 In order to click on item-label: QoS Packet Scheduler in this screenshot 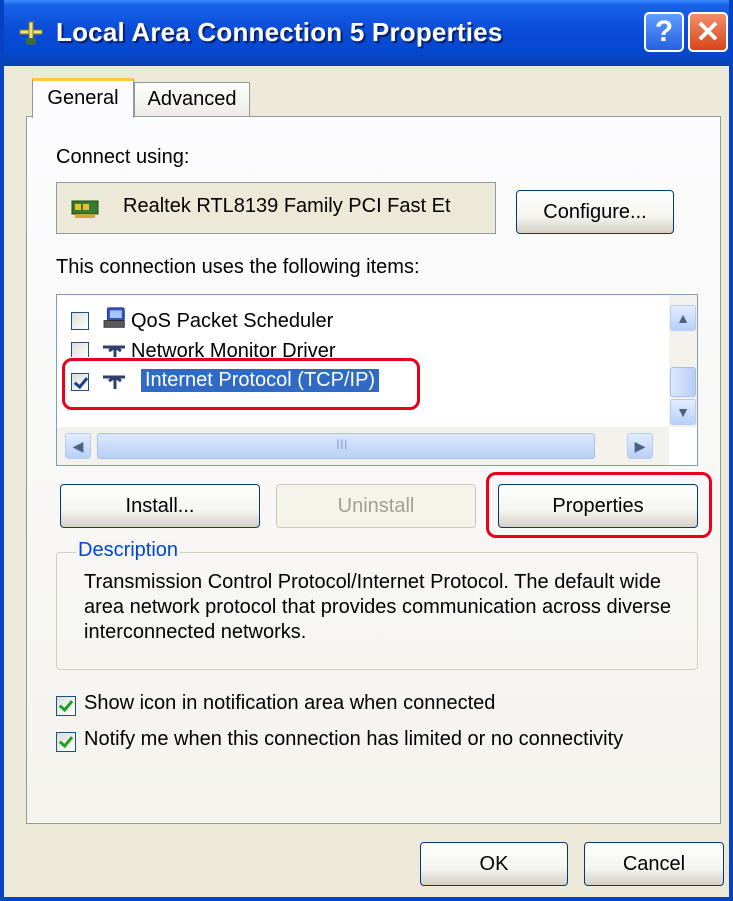, I will do `click(232, 321)`.